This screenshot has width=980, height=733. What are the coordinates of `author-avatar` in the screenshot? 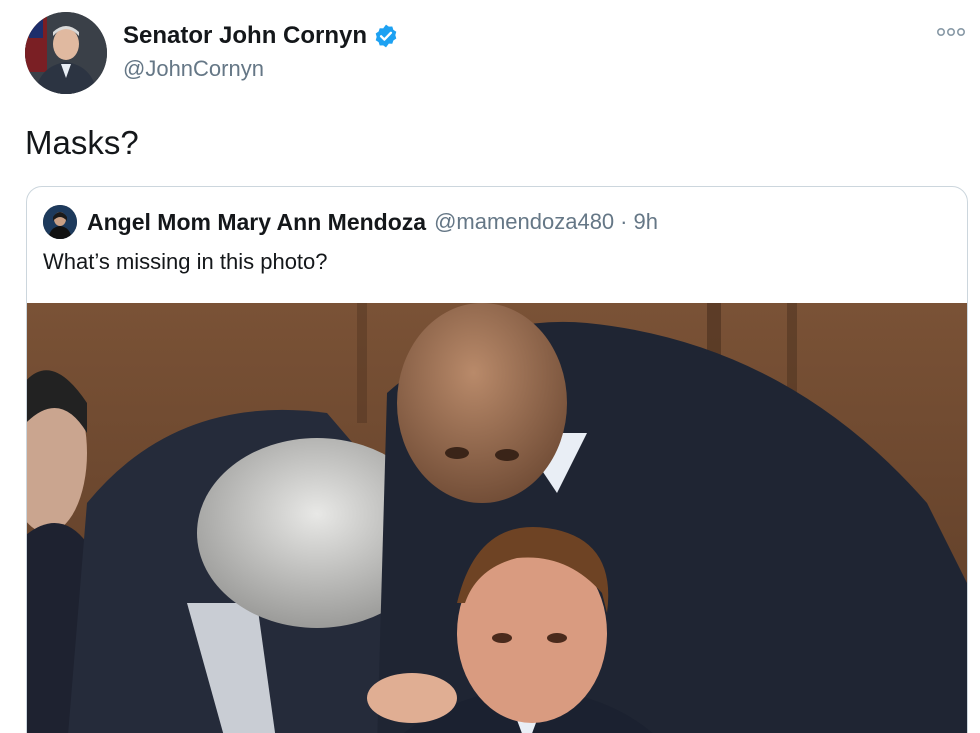 It's located at (66, 53).